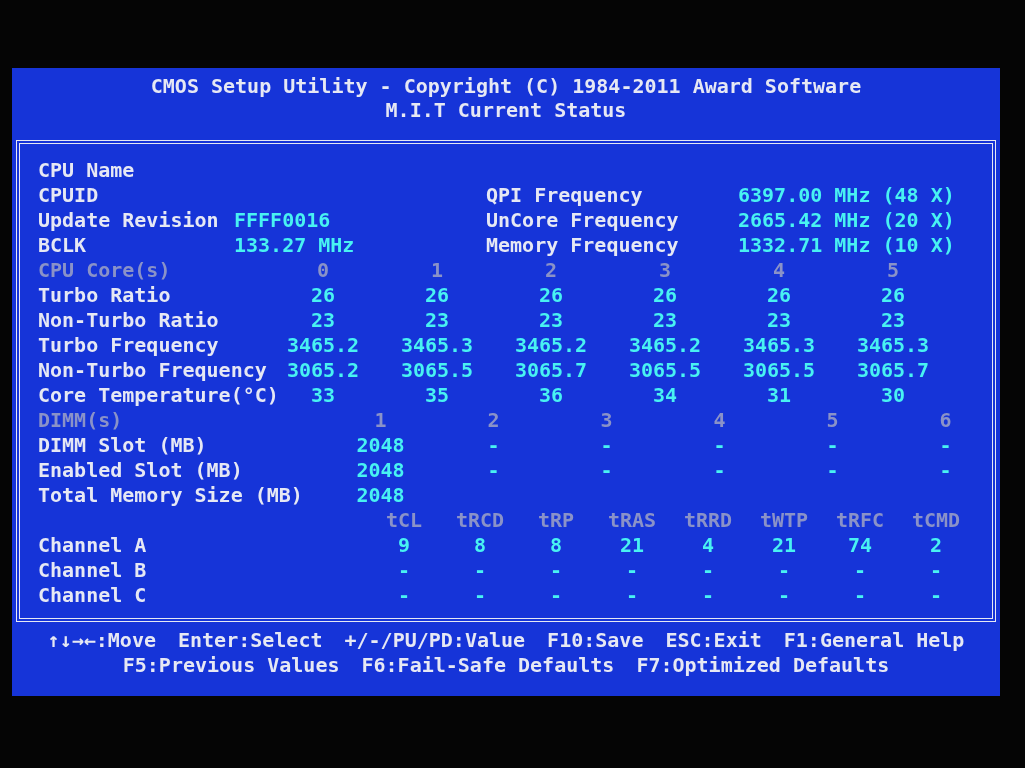  I want to click on table-value: 31, so click(779, 395).